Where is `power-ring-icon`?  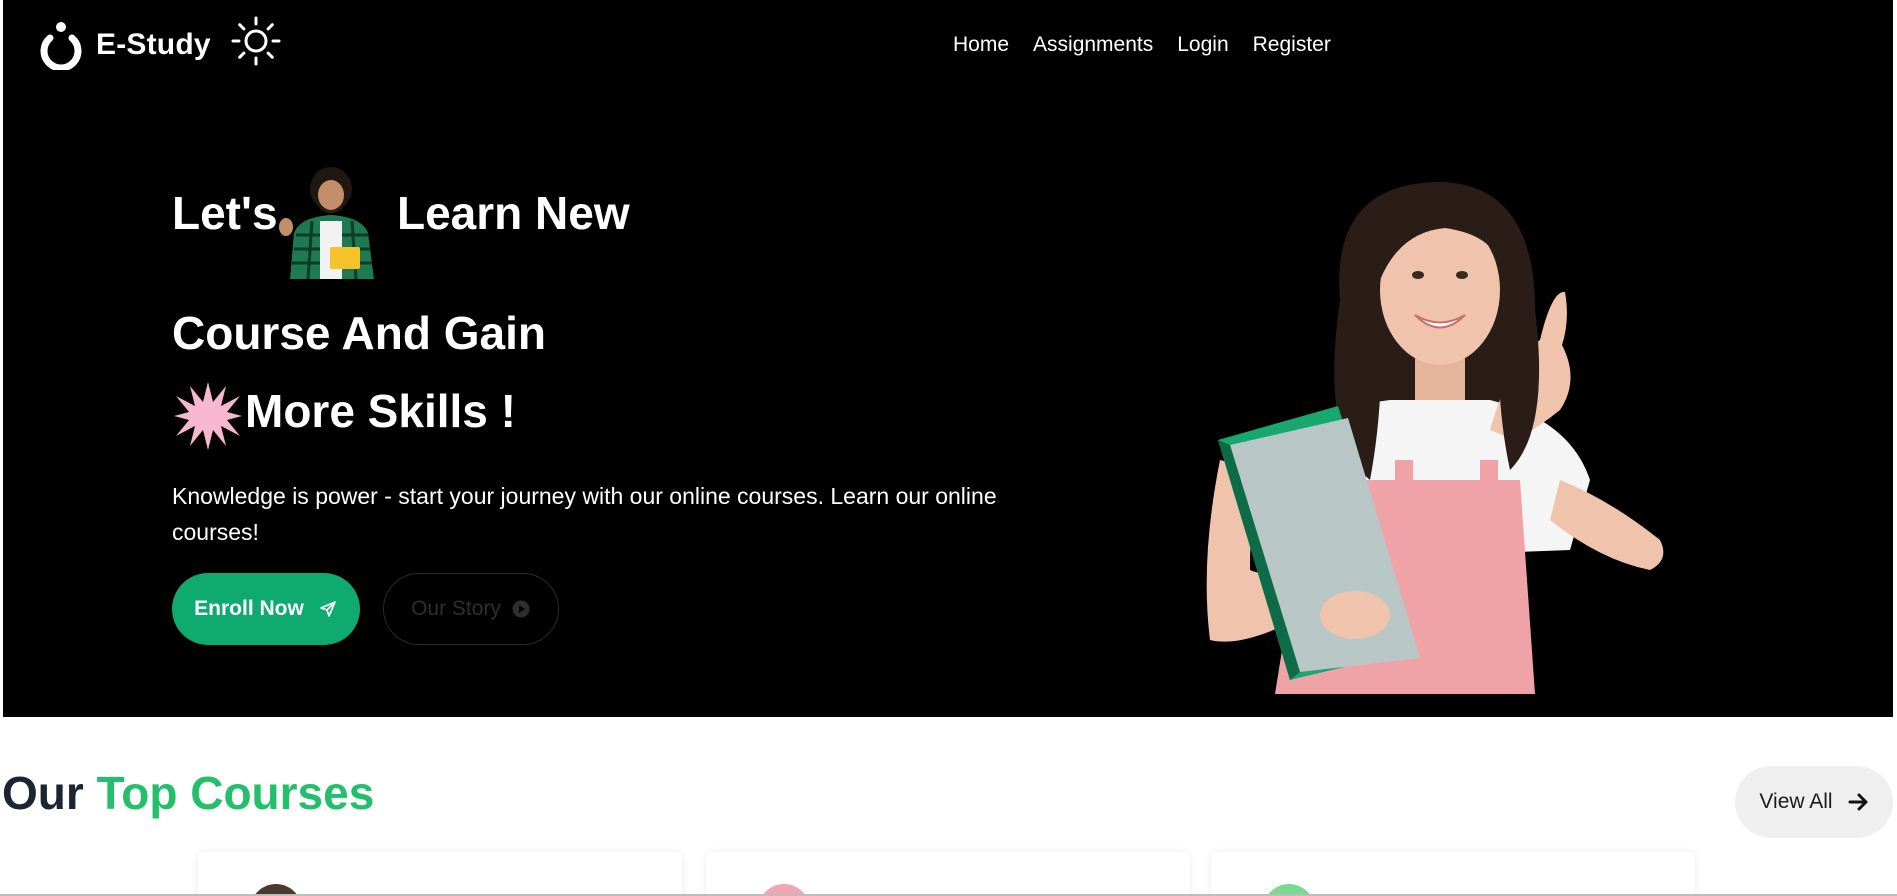
power-ring-icon is located at coordinates (61, 45).